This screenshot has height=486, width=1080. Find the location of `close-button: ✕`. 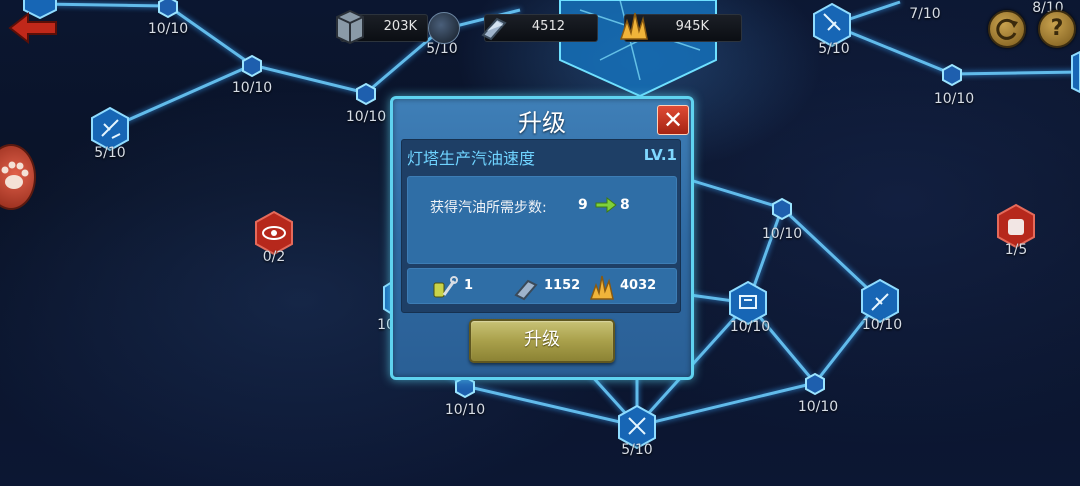

close-button: ✕ is located at coordinates (673, 120).